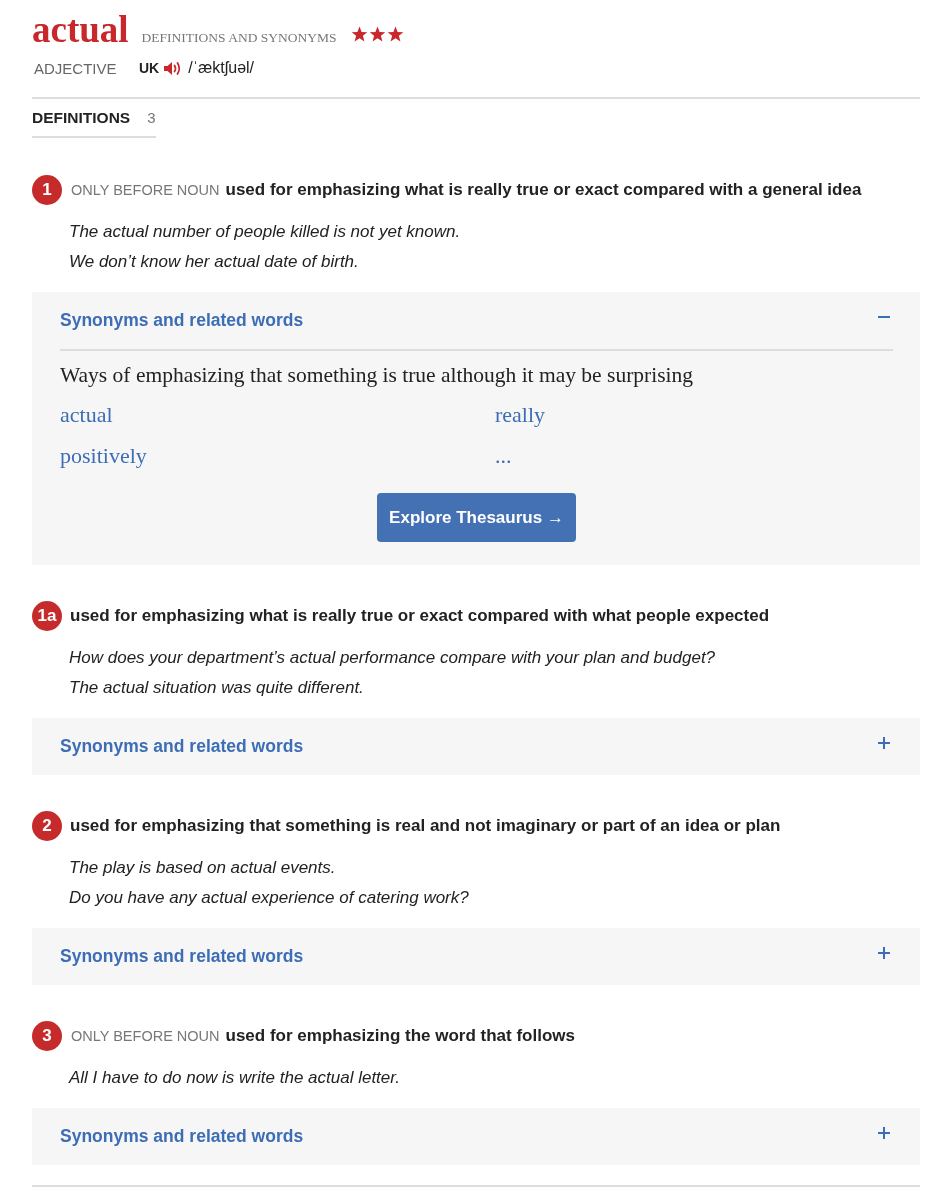 The width and height of the screenshot is (940, 1200). What do you see at coordinates (239, 38) in the screenshot?
I see `subtitle: DEFINITIONS AND SYNONYMS` at bounding box center [239, 38].